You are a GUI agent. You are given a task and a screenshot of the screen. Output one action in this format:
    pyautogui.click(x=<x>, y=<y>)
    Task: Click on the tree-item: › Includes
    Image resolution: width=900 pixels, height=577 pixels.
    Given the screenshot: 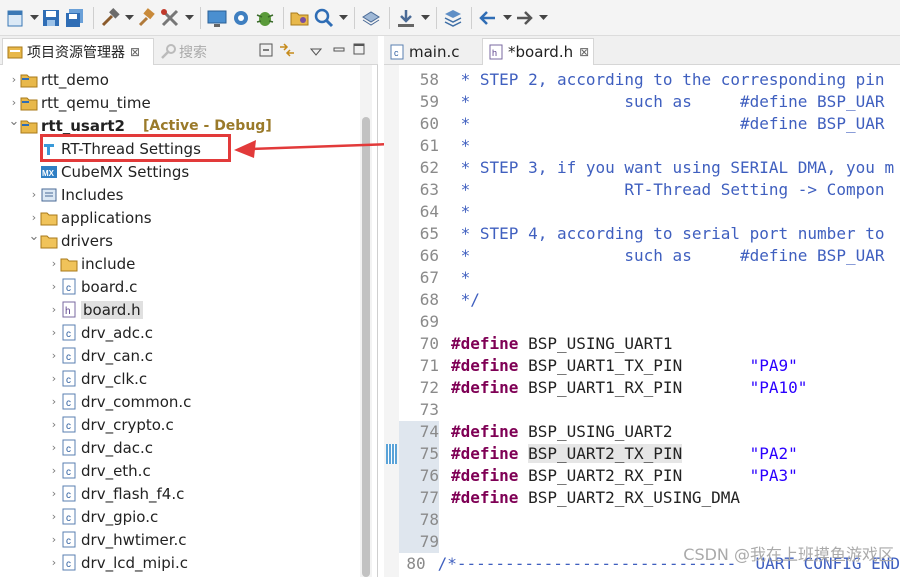 What is the action you would take?
    pyautogui.click(x=180, y=194)
    